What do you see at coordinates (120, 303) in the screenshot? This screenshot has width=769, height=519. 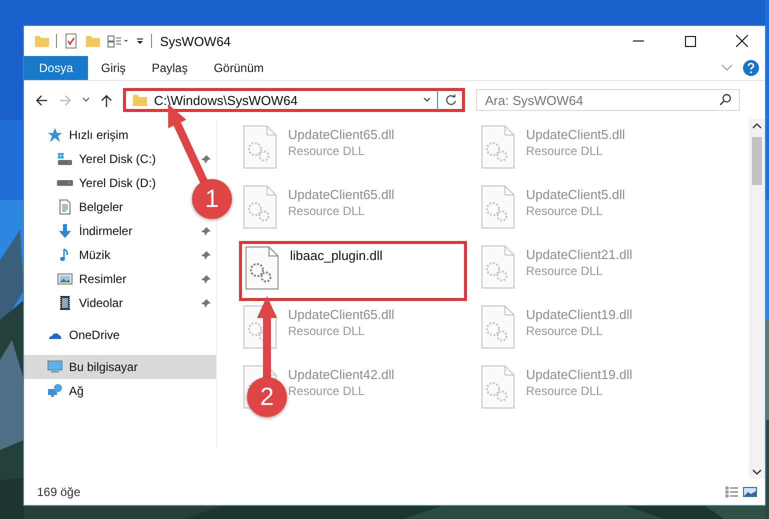 I see `nav-item: Videolar` at bounding box center [120, 303].